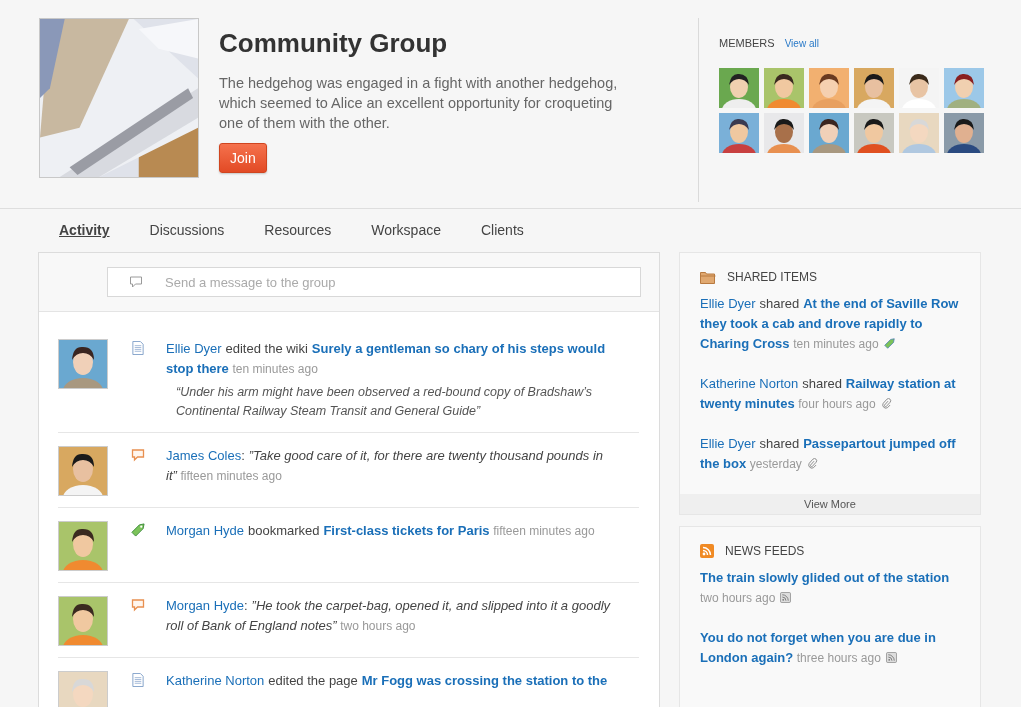 Image resolution: width=1021 pixels, height=707 pixels. Describe the element at coordinates (830, 324) in the screenshot. I see `shared-item-text: Ellie Dyer shared At the end of Saville Row they took a cab and drove rapidly to Charing Cross ten minutes ago` at that location.